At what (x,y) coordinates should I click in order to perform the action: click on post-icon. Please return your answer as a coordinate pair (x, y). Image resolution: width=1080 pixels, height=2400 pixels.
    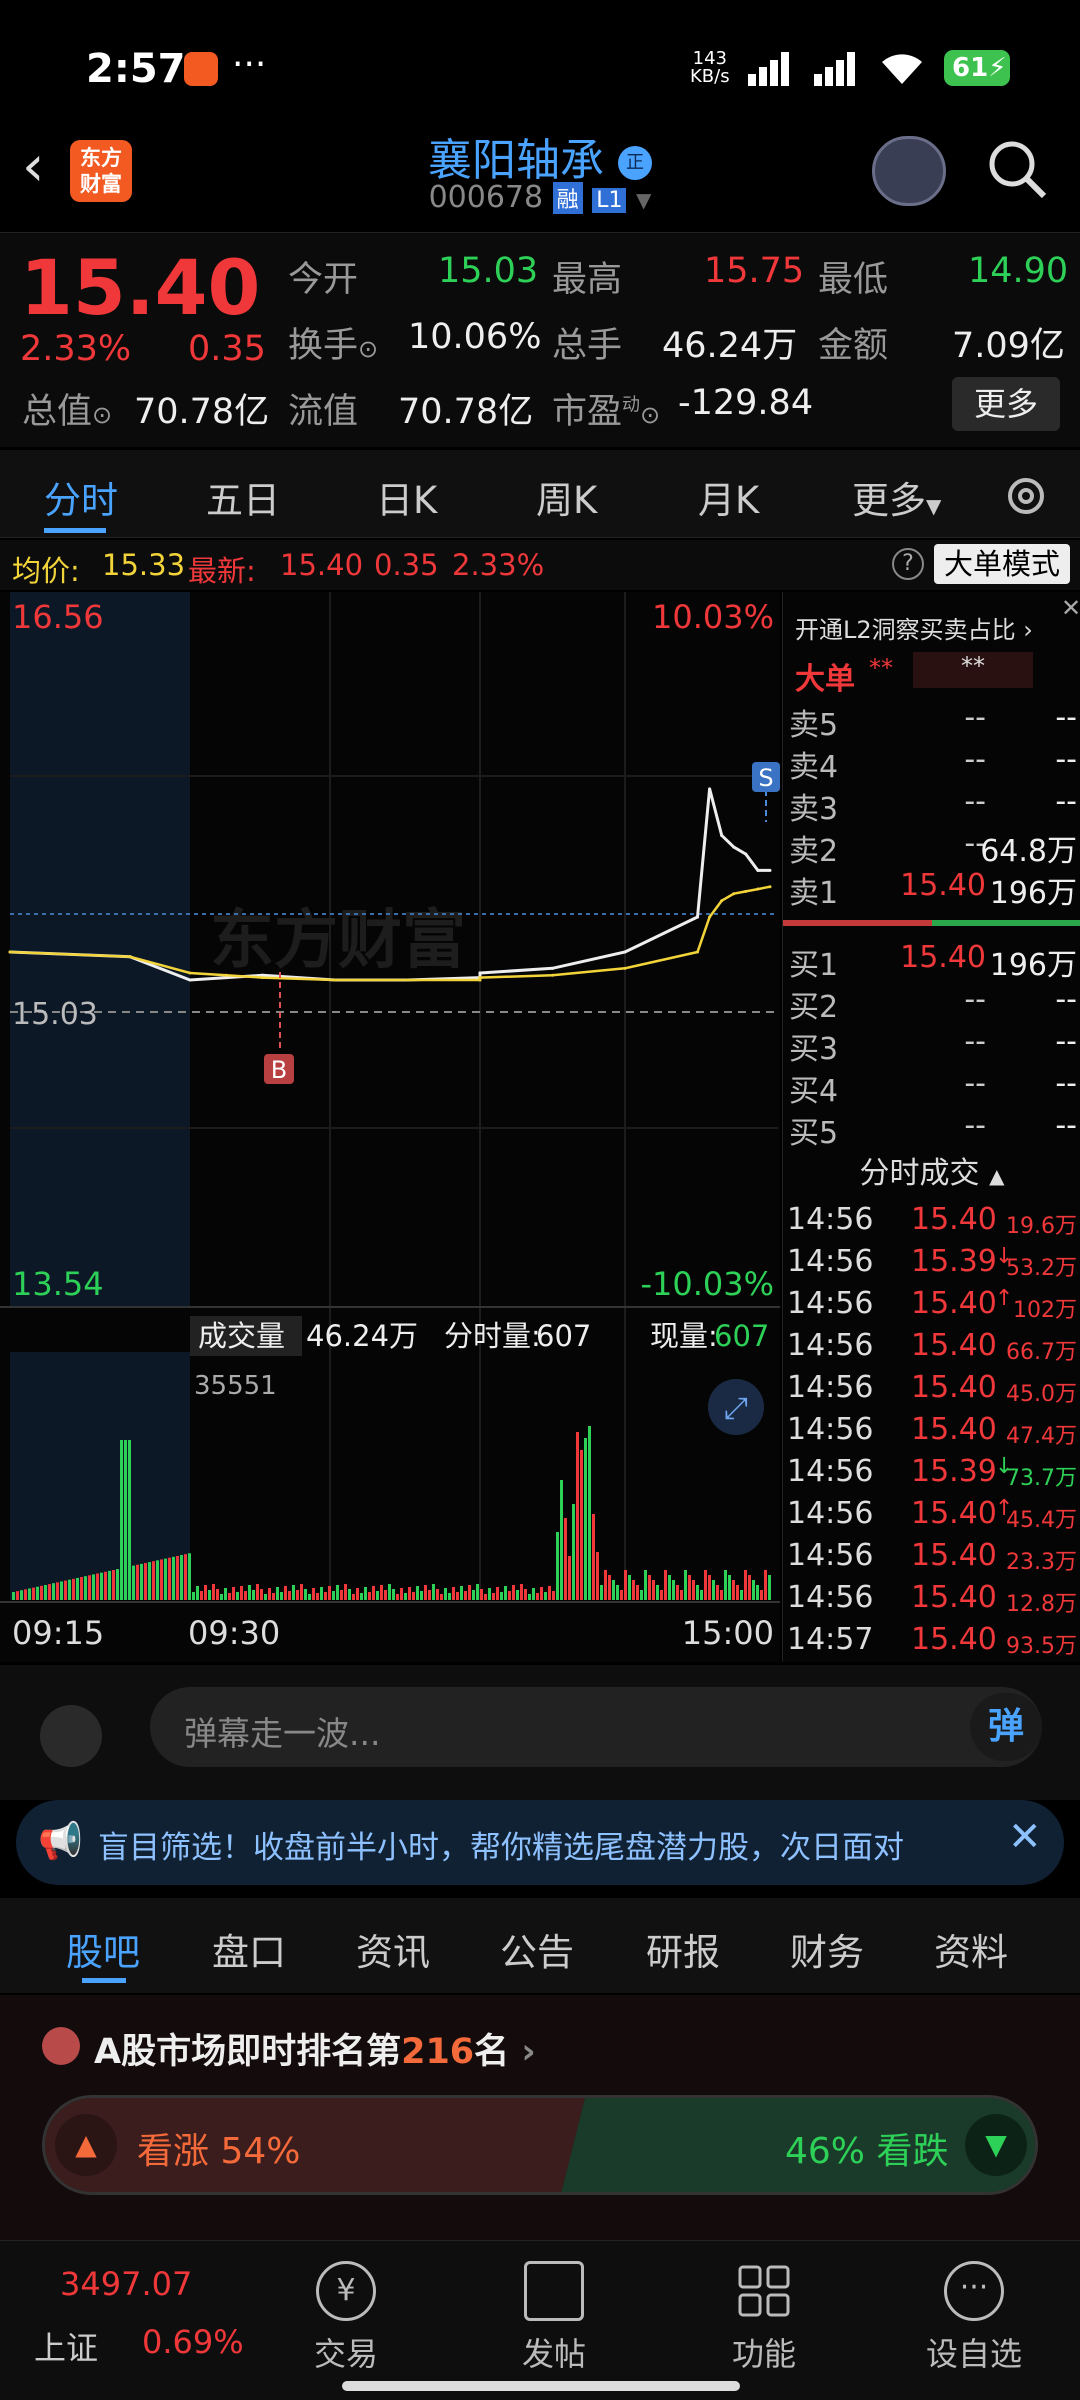
    Looking at the image, I should click on (554, 2291).